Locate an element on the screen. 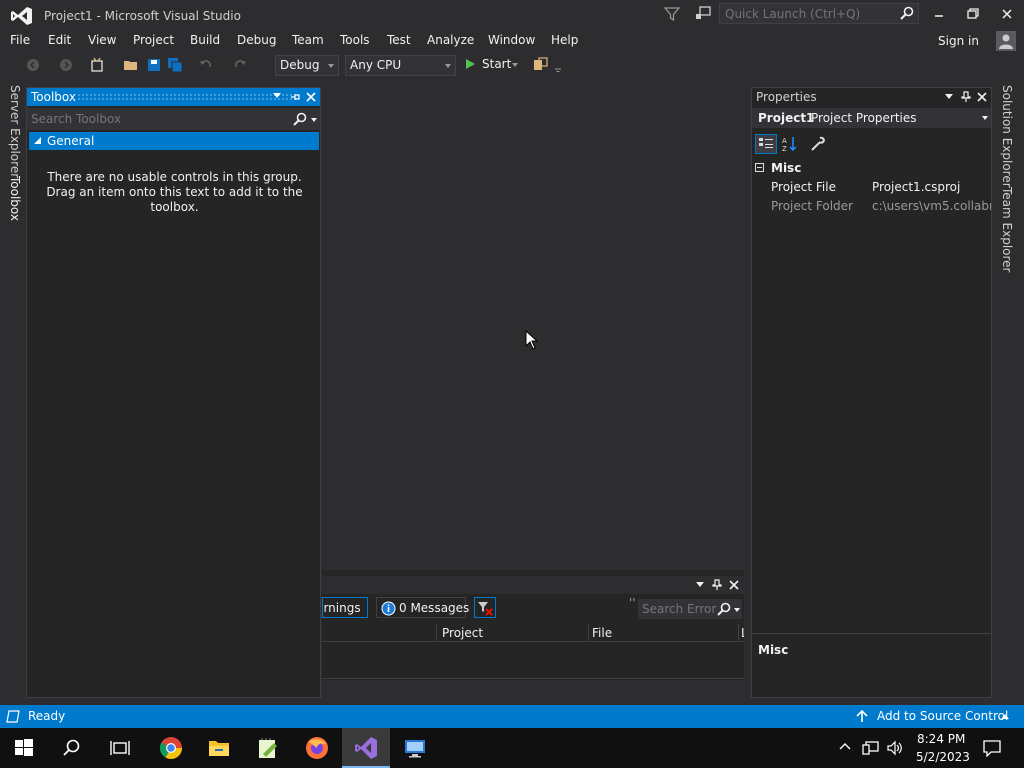 The width and height of the screenshot is (1024, 768). column-line: L is located at coordinates (742, 633).